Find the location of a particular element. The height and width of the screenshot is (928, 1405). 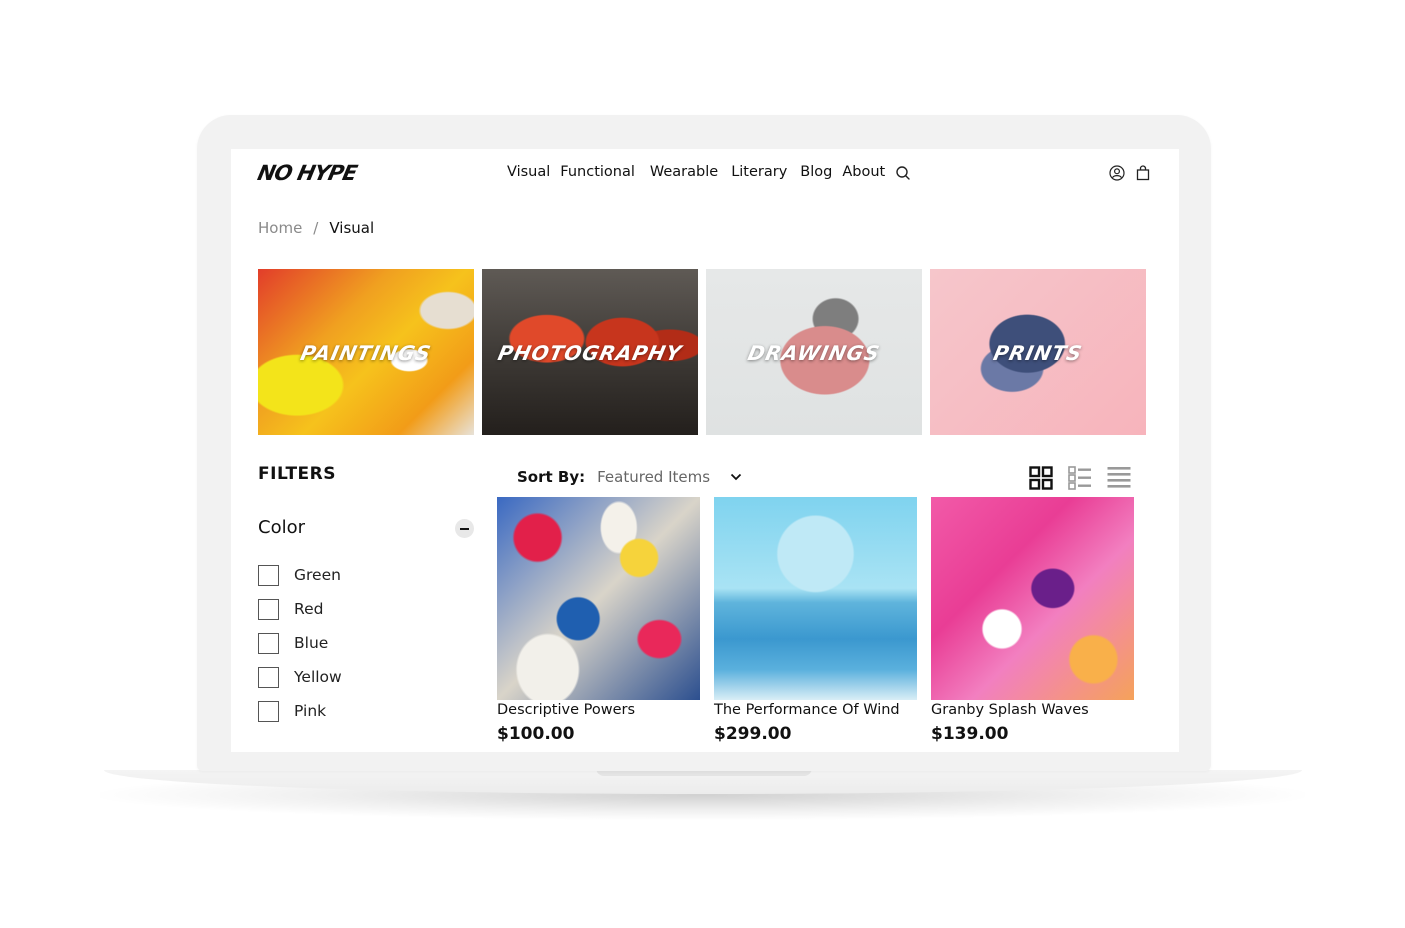

filter-option-label: Pink is located at coordinates (310, 711).